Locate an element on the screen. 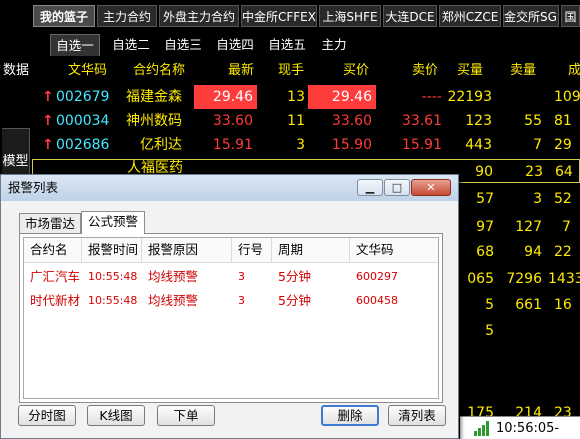 This screenshot has width=580, height=439. watchlist-tabbar: 自选一 自选二 自选三 自选四 自选五 主力 is located at coordinates (306, 45).